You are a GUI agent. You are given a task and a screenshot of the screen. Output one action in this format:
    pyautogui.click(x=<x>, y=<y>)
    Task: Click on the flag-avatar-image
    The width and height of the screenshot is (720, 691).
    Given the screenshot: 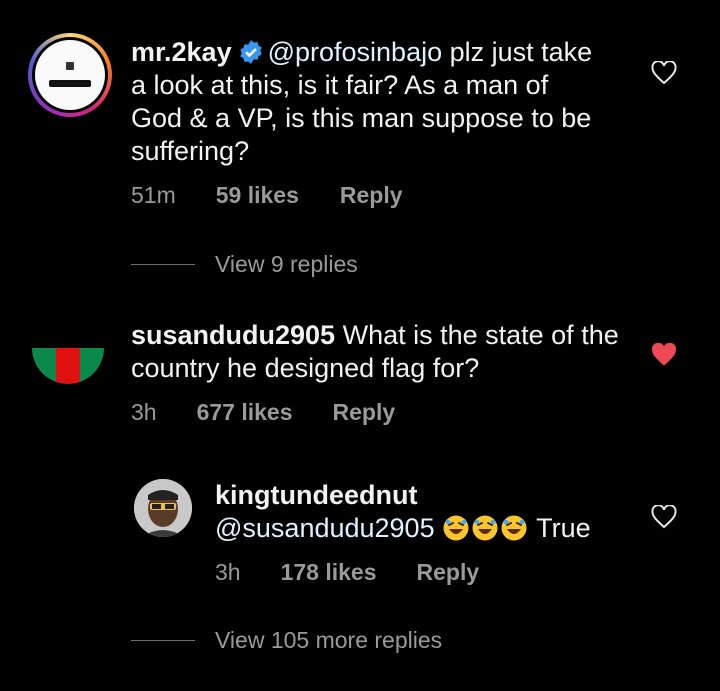 What is the action you would take?
    pyautogui.click(x=68, y=348)
    